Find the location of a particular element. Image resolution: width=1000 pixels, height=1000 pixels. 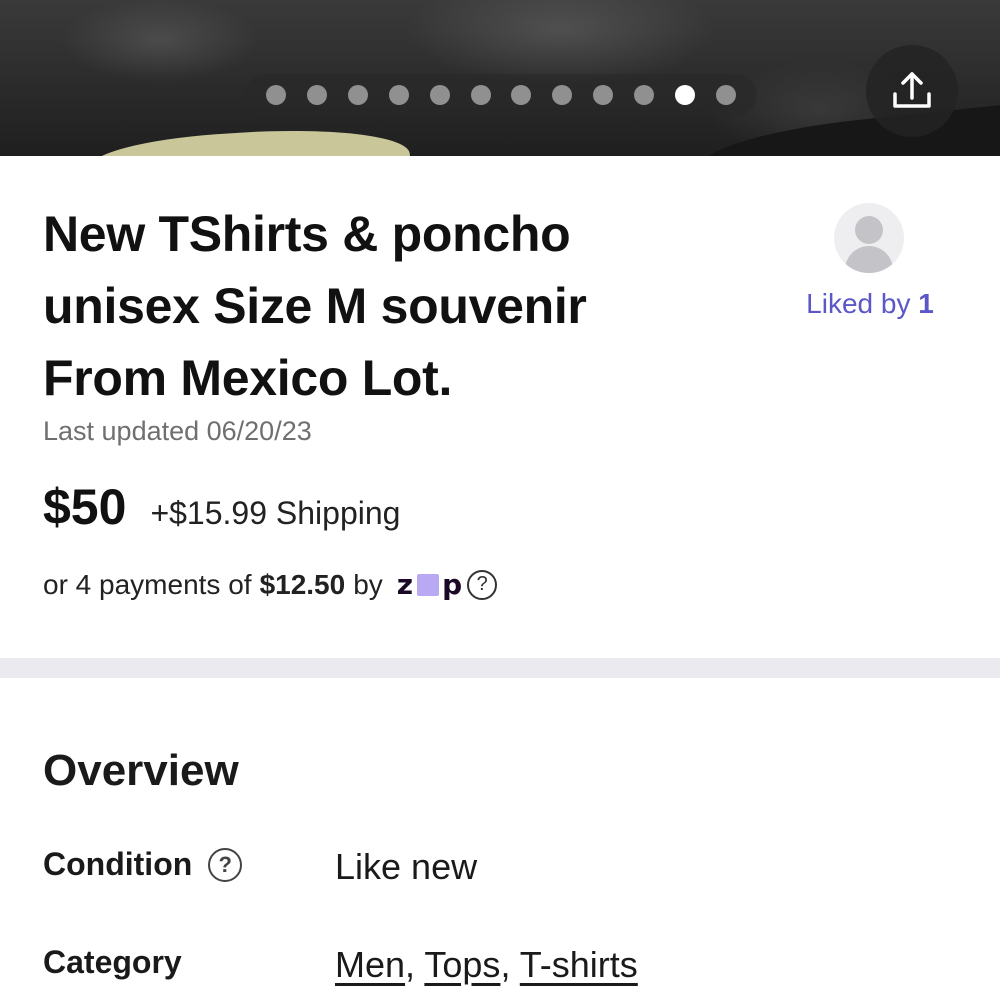

liked-by-link: Liked by 1 is located at coordinates (870, 304).